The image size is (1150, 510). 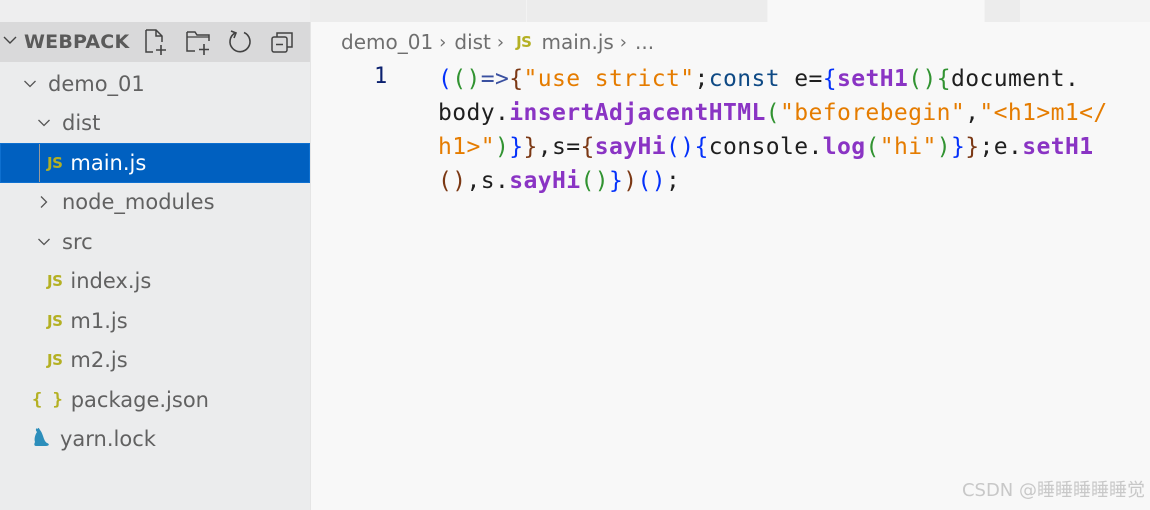 I want to click on tree-item-label: index.js, so click(x=111, y=281).